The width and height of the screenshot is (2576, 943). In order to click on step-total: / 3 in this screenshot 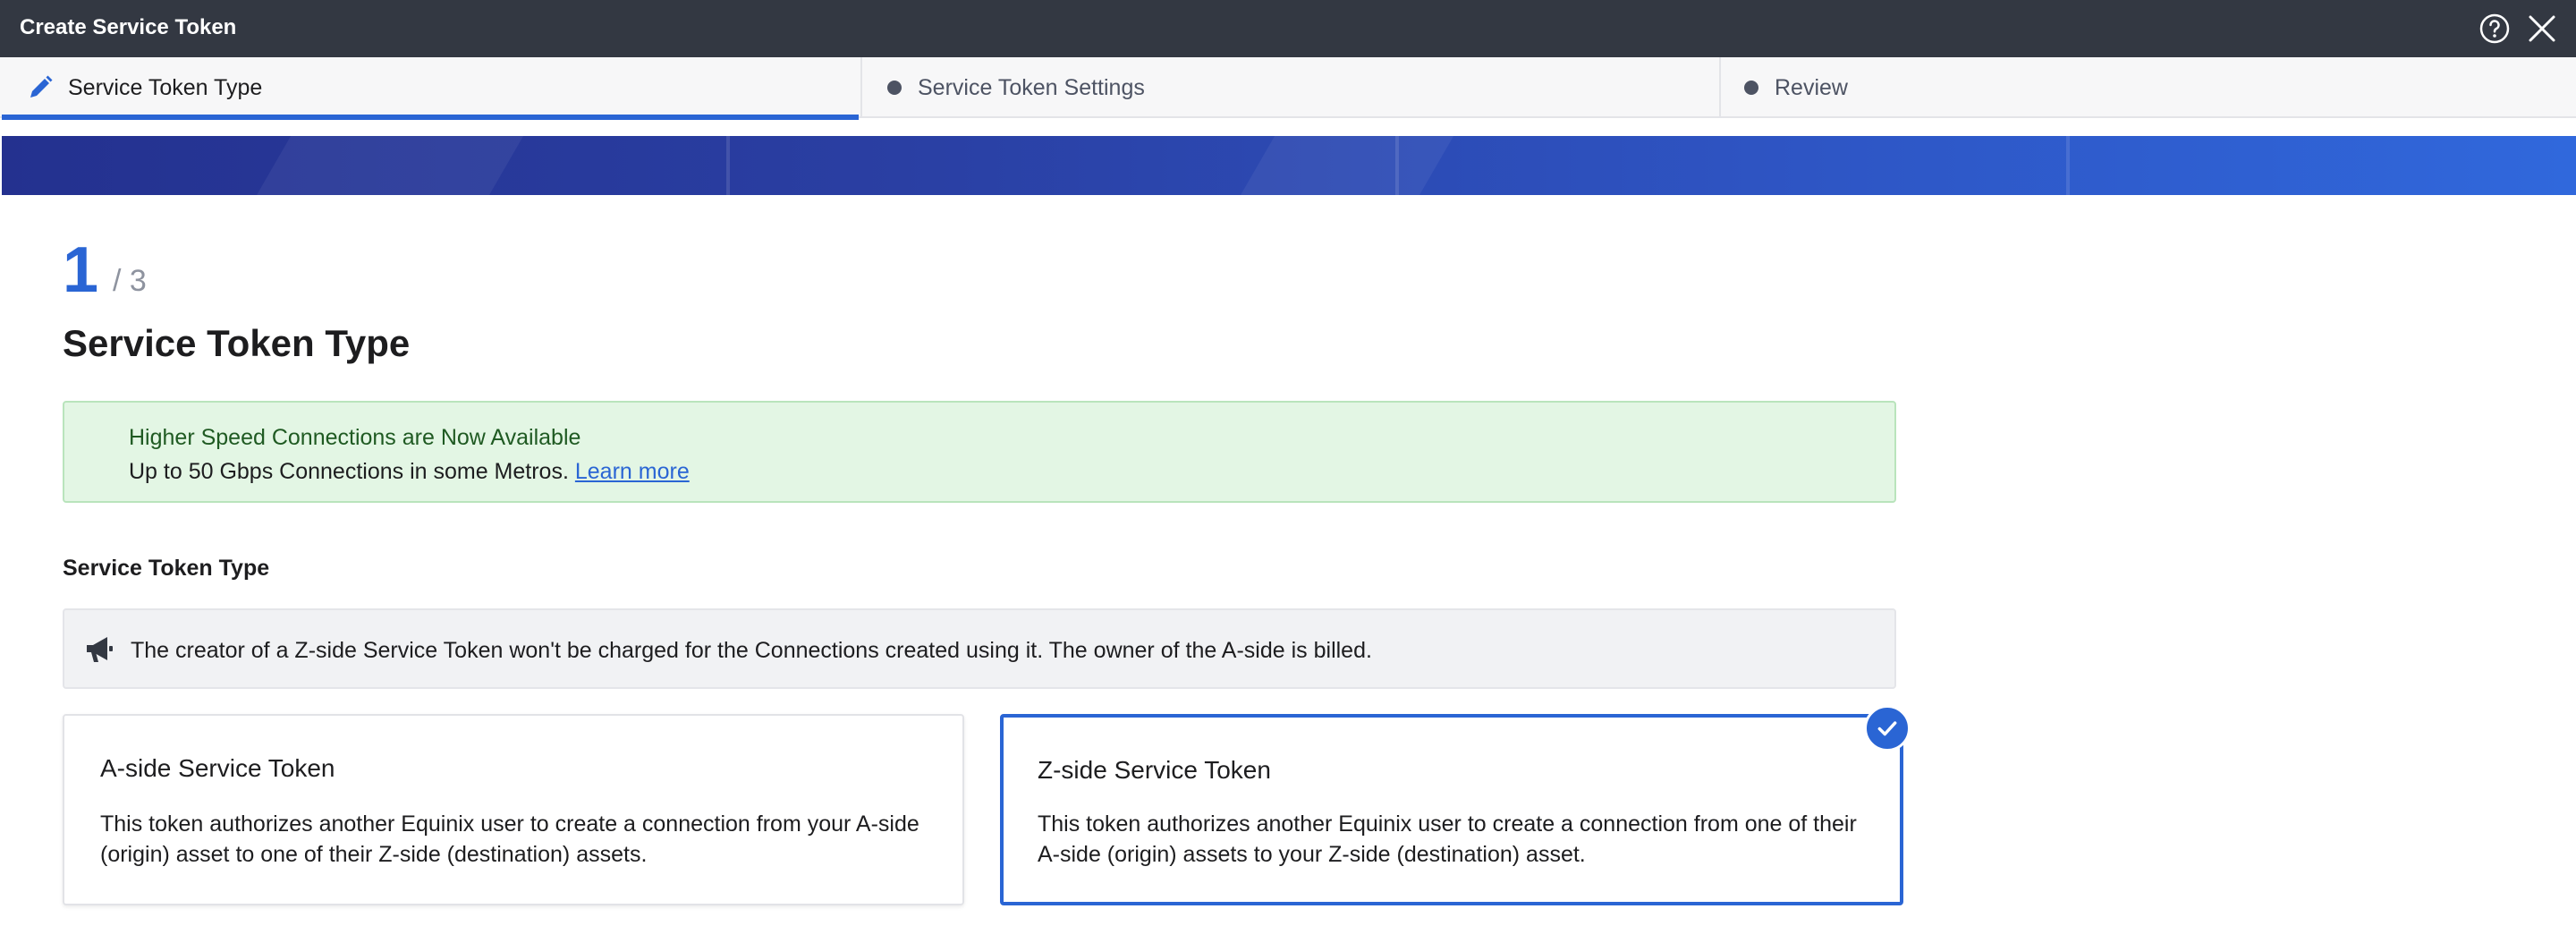, I will do `click(130, 281)`.